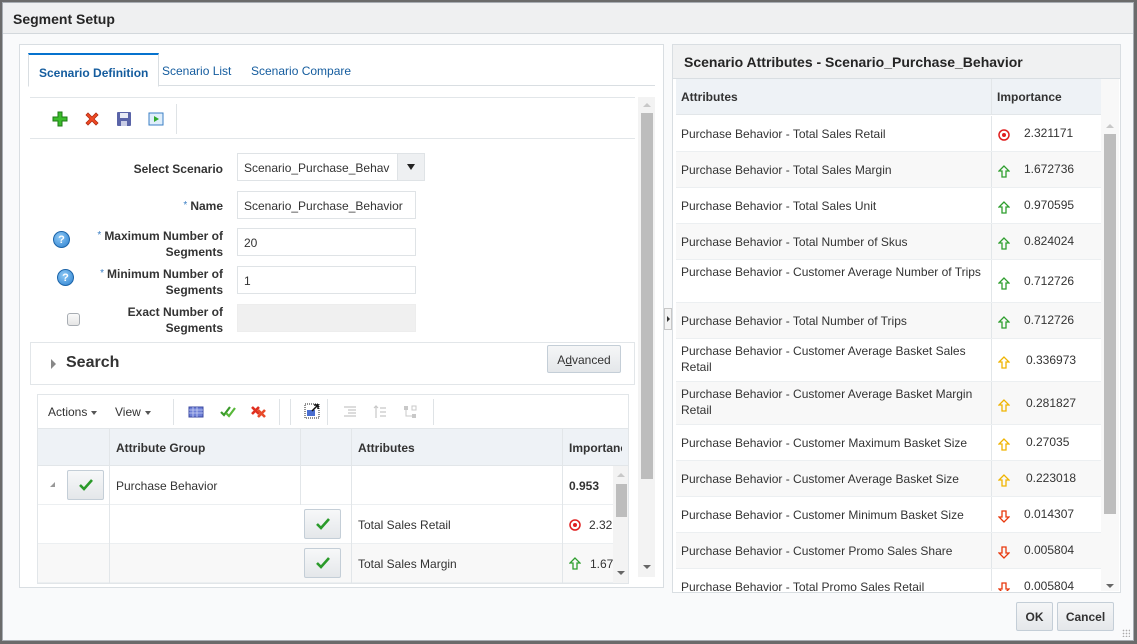 This screenshot has height=644, width=1137. I want to click on attributes-scrollbar-thumb, so click(1110, 324).